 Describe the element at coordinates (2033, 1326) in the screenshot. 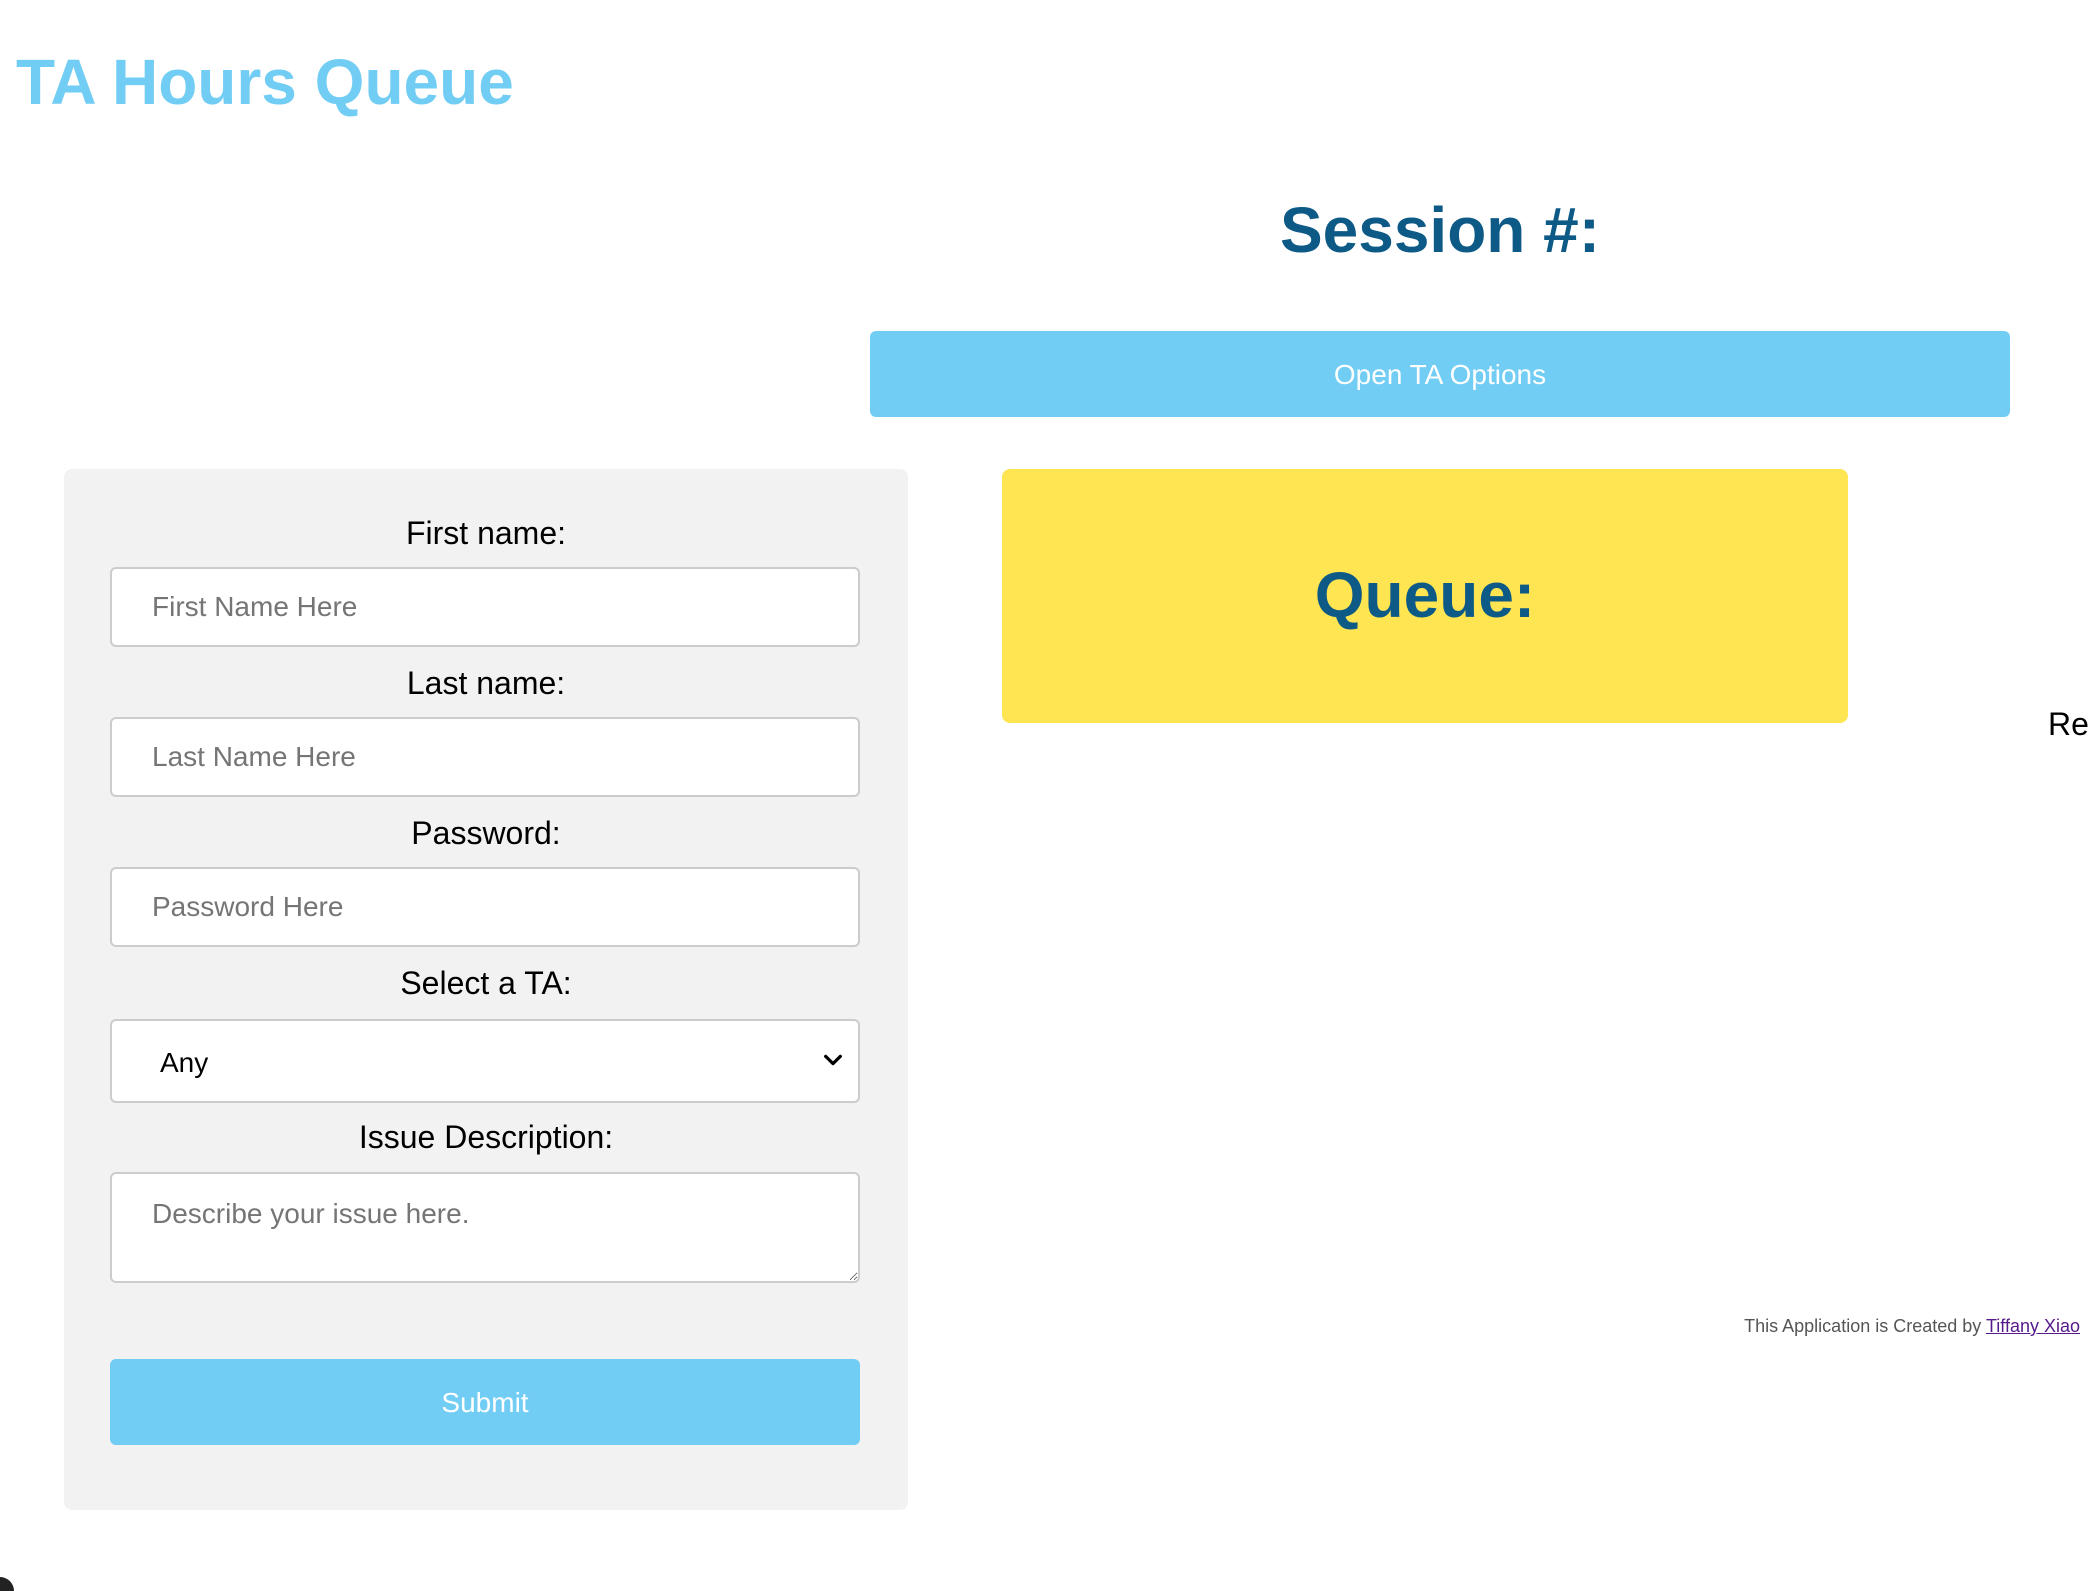

I see `author-link: Tiffany Xiao` at that location.